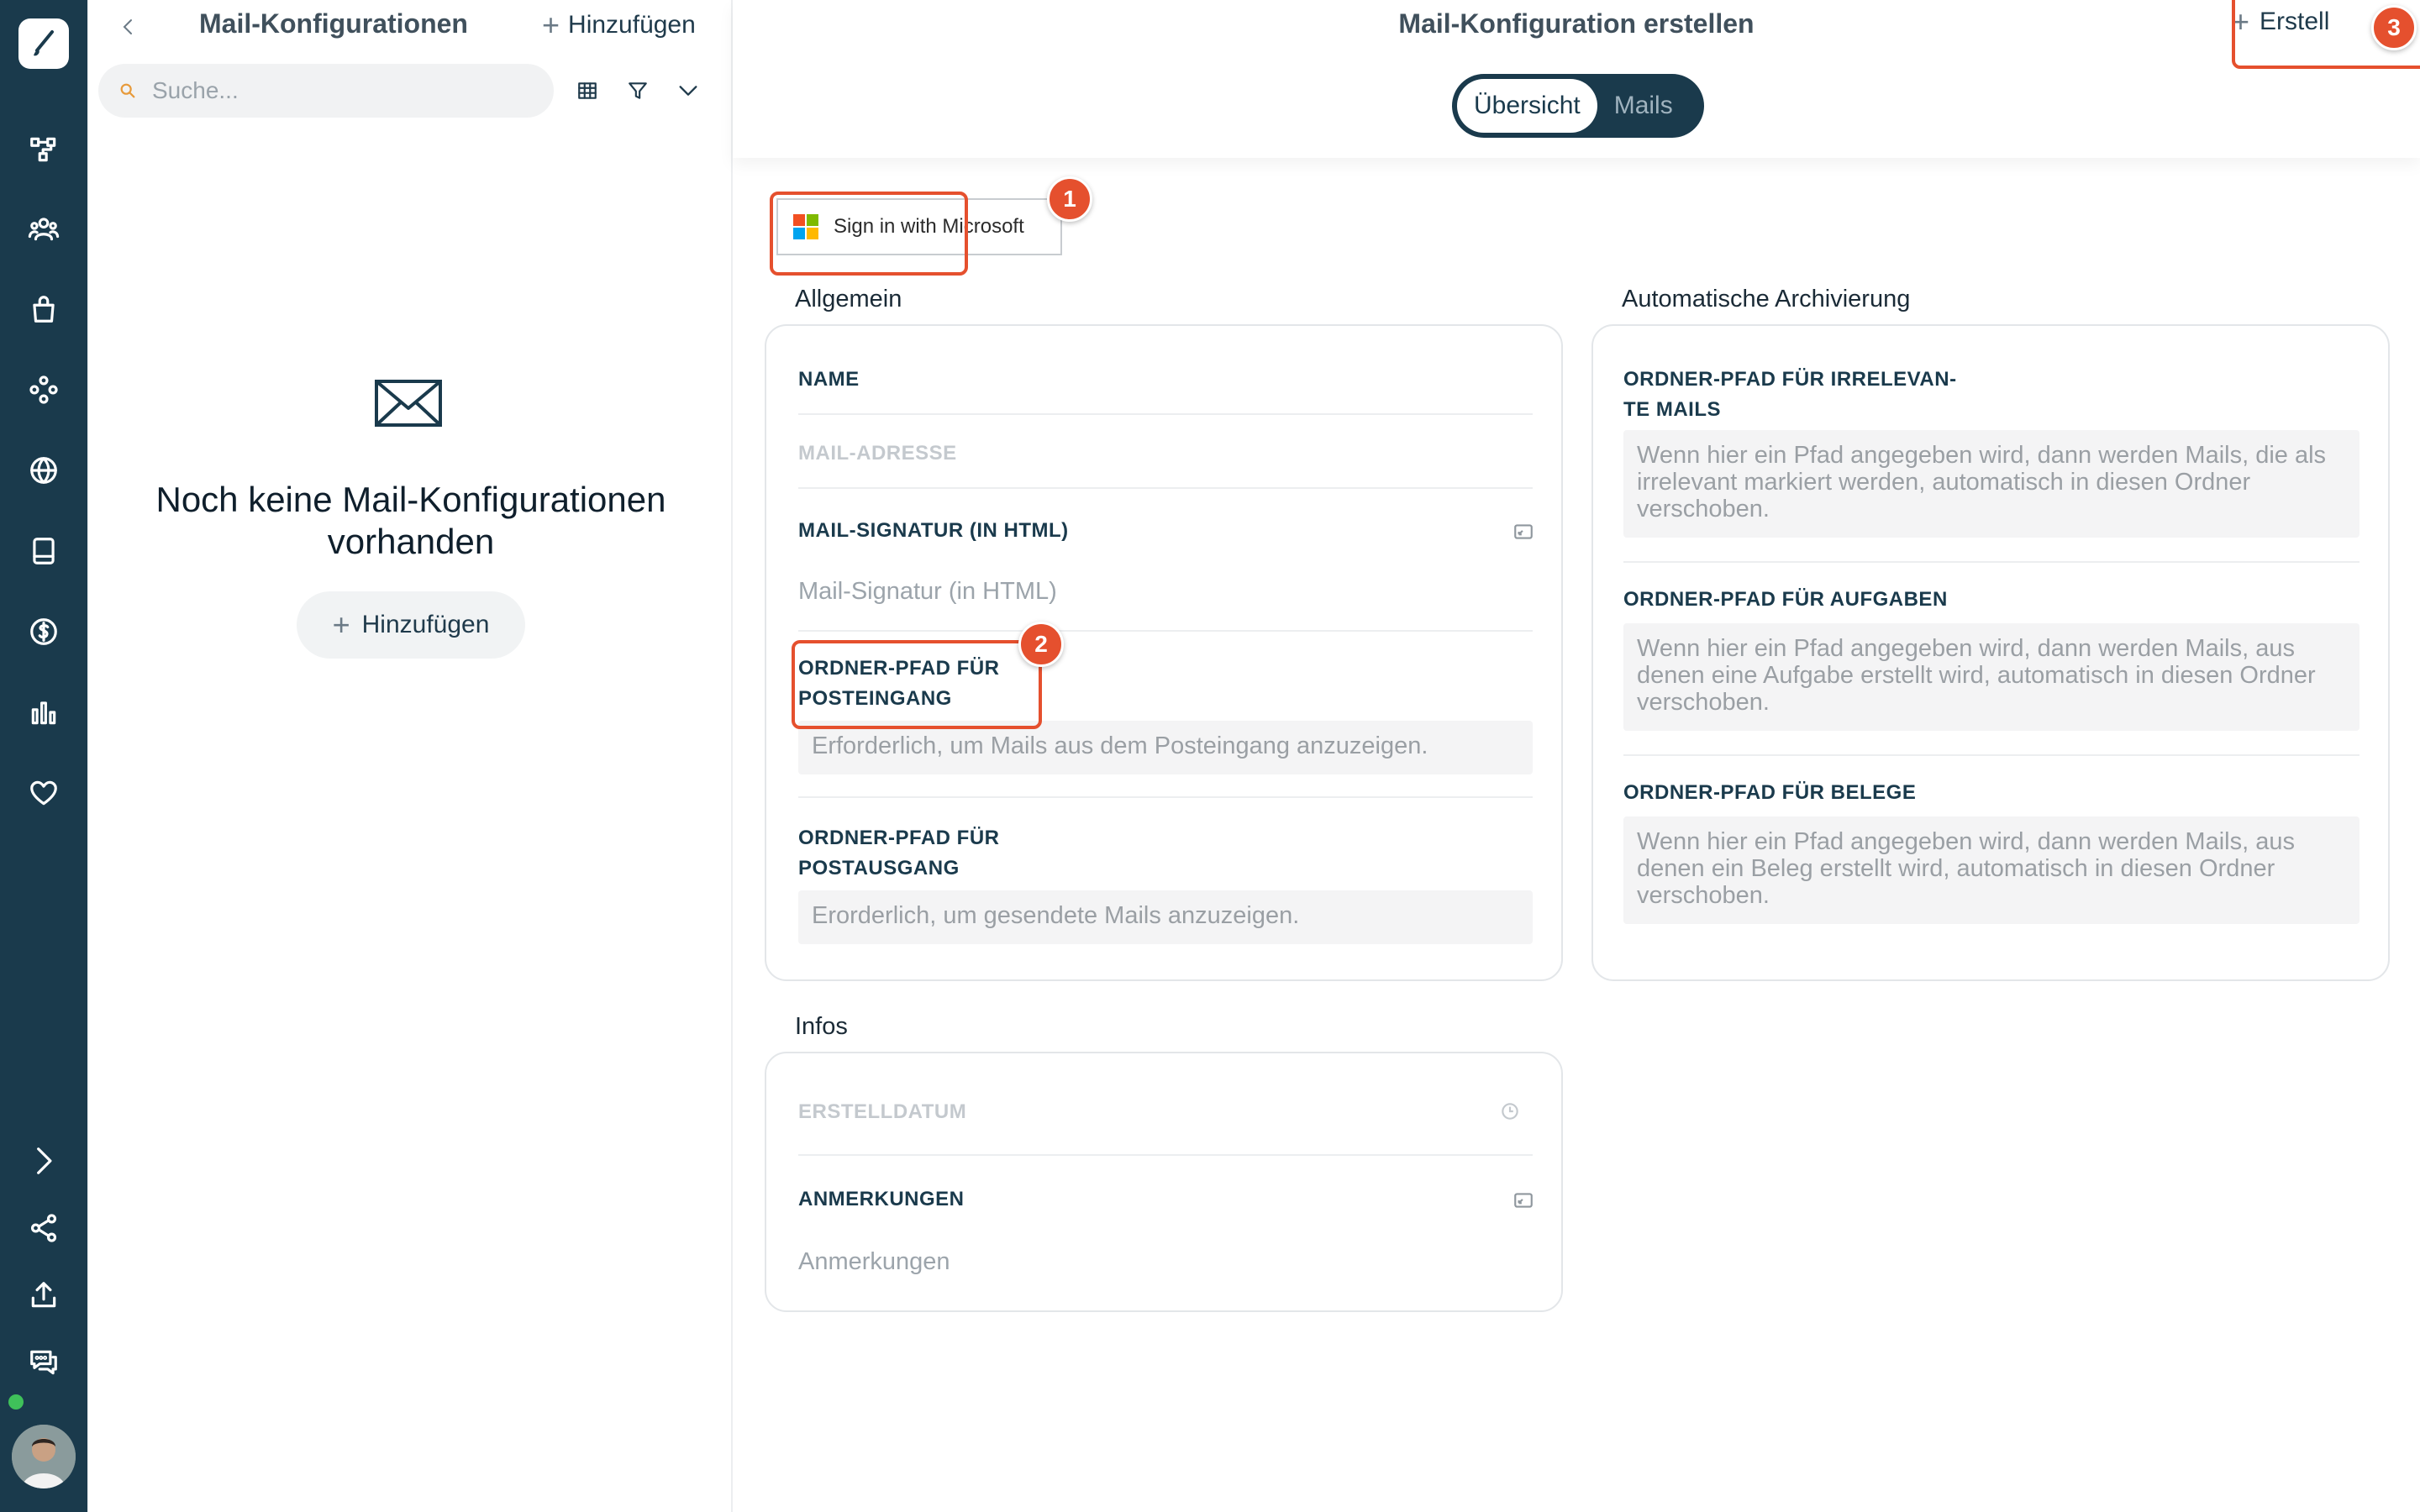 This screenshot has width=2420, height=1512. Describe the element at coordinates (337, 90) in the screenshot. I see `search-input` at that location.